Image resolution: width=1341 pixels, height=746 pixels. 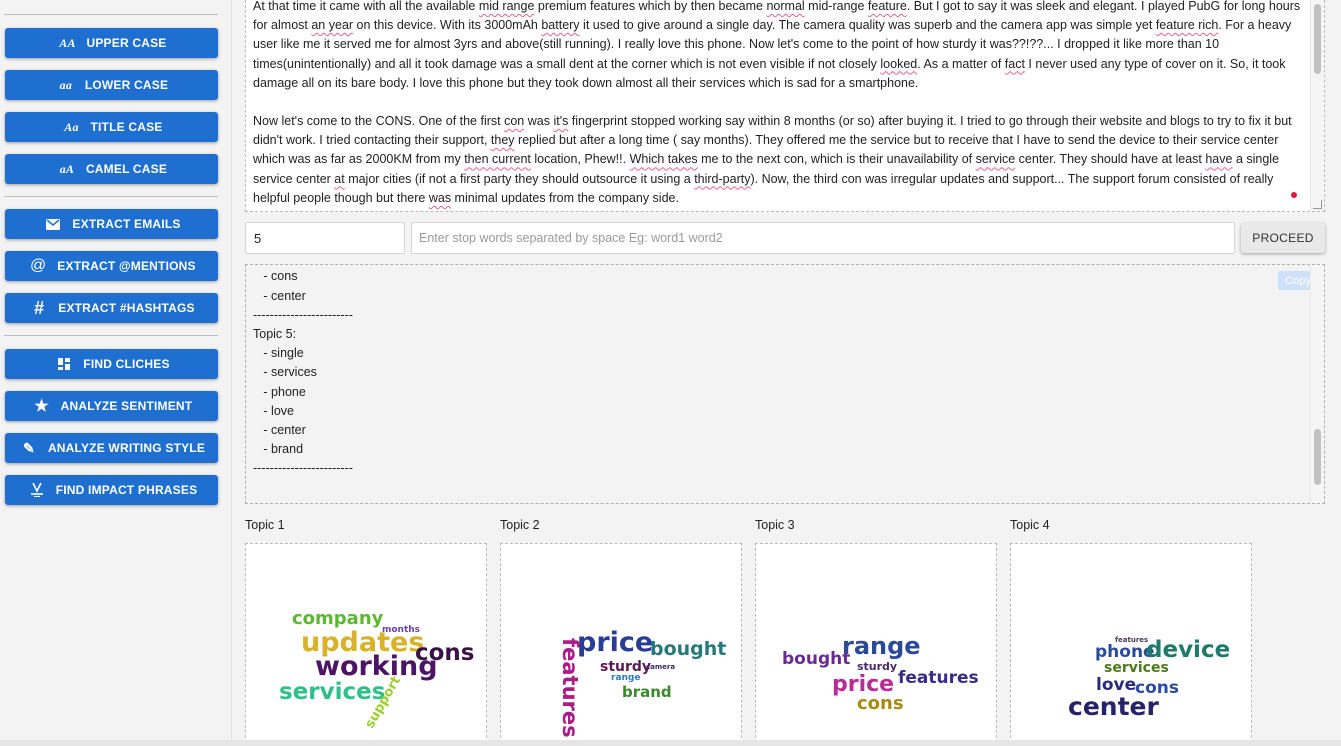 What do you see at coordinates (514, 121) in the screenshot?
I see `misspelled-word: con` at bounding box center [514, 121].